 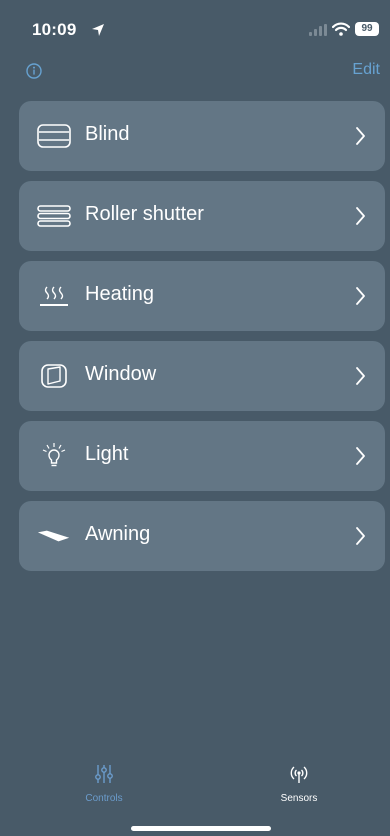 What do you see at coordinates (195, 784) in the screenshot?
I see `tab-bar: Controls Sensors` at bounding box center [195, 784].